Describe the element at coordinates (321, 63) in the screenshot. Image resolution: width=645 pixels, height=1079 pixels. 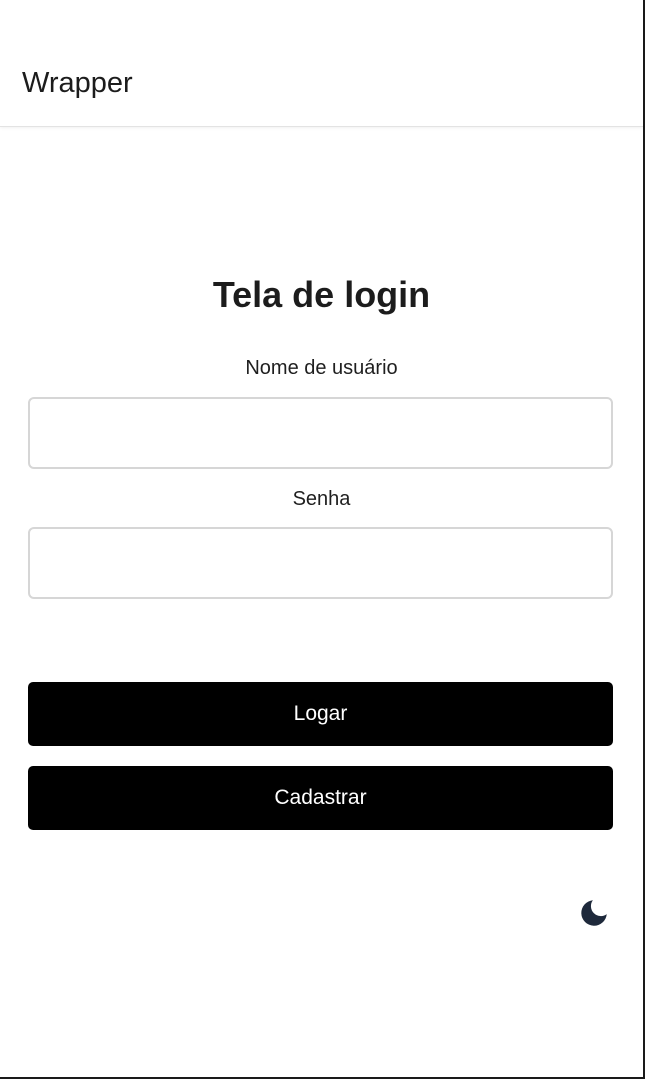
I see `app-bar: Wrapper` at that location.